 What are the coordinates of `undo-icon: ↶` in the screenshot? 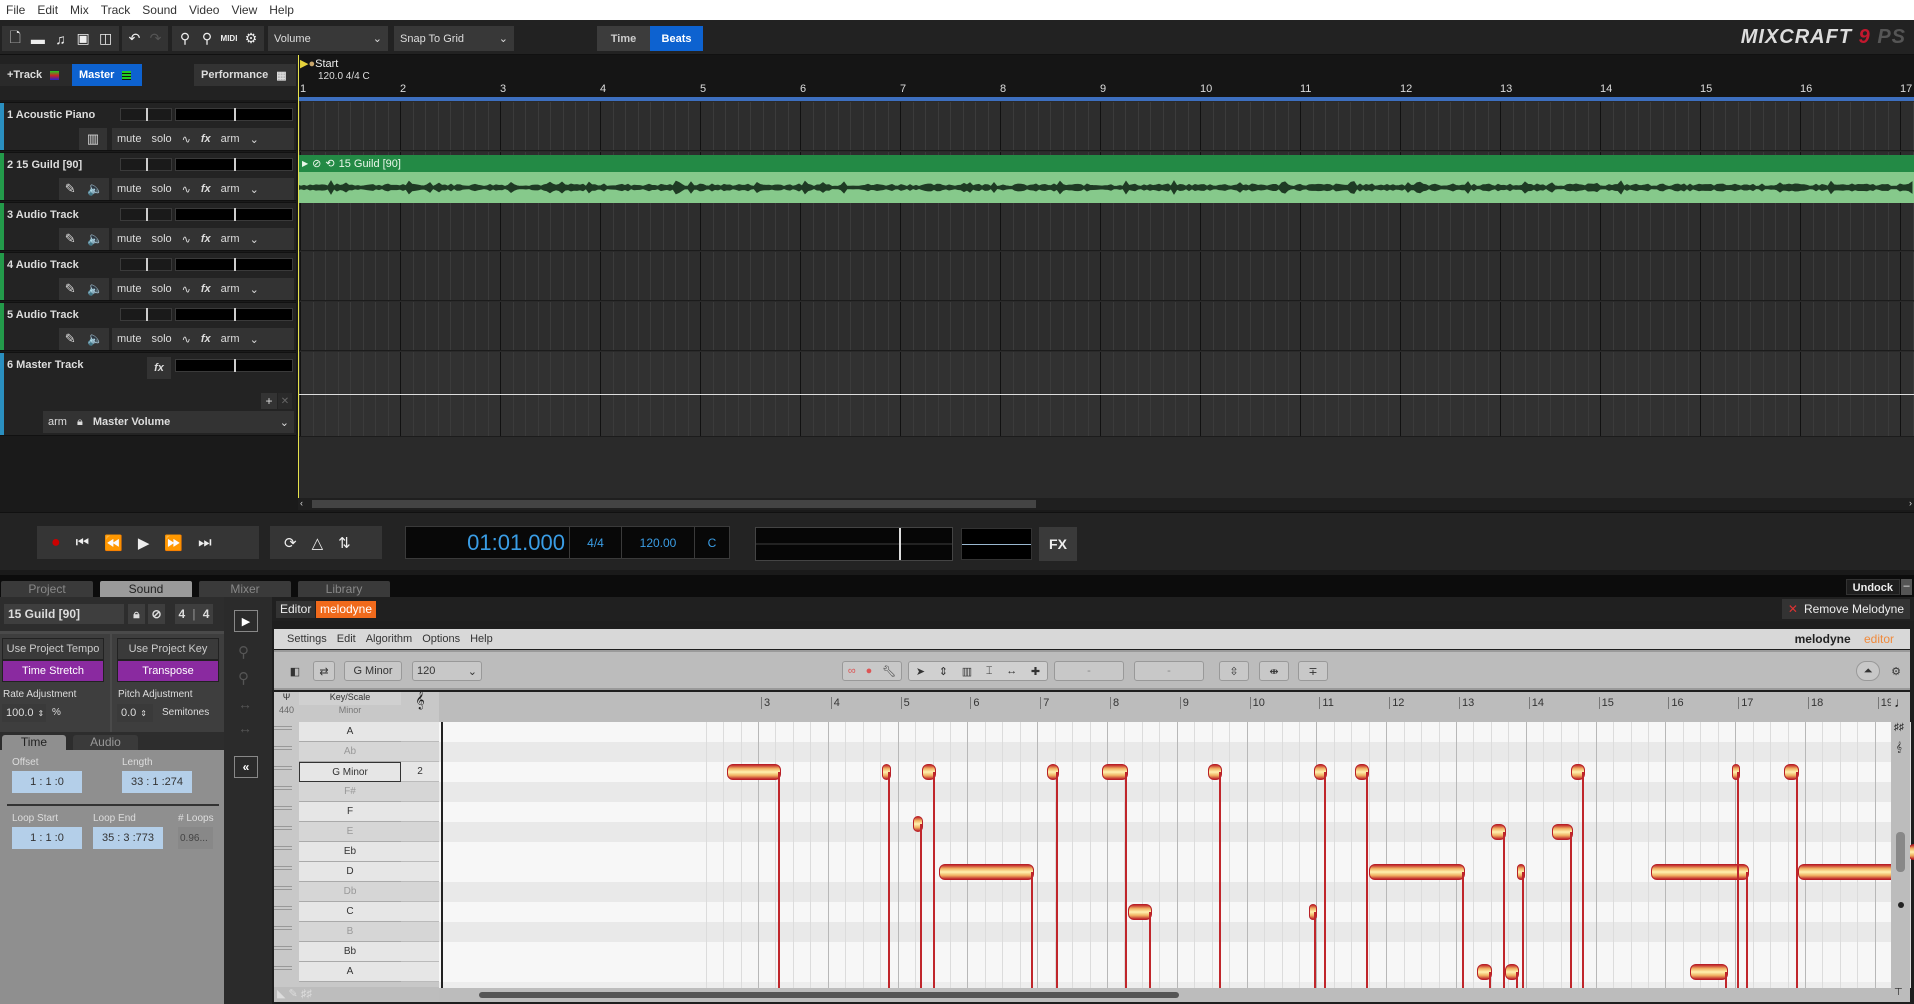 It's located at (134, 39).